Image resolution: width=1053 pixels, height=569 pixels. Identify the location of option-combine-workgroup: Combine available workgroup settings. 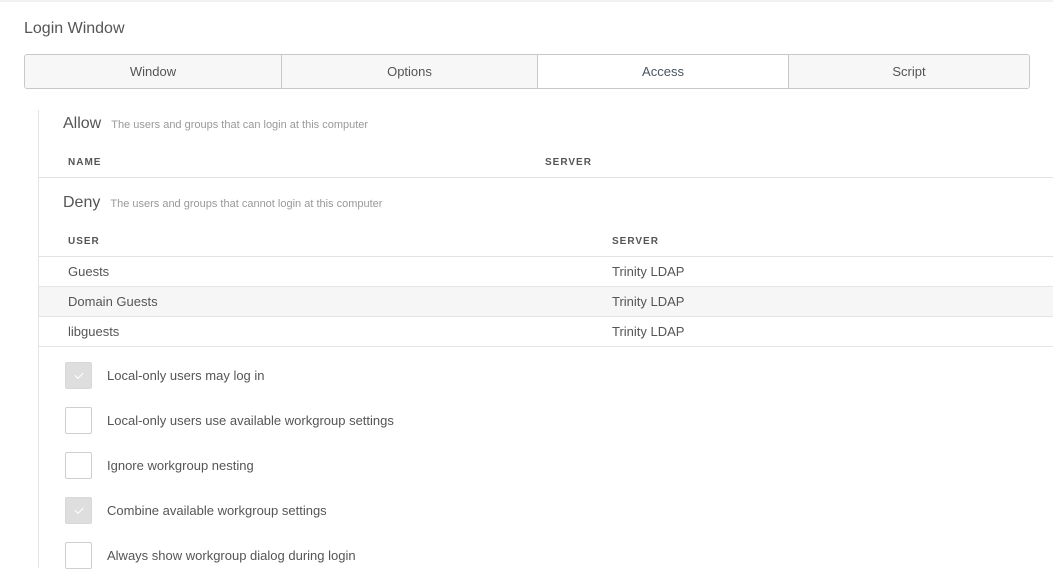
(196, 510).